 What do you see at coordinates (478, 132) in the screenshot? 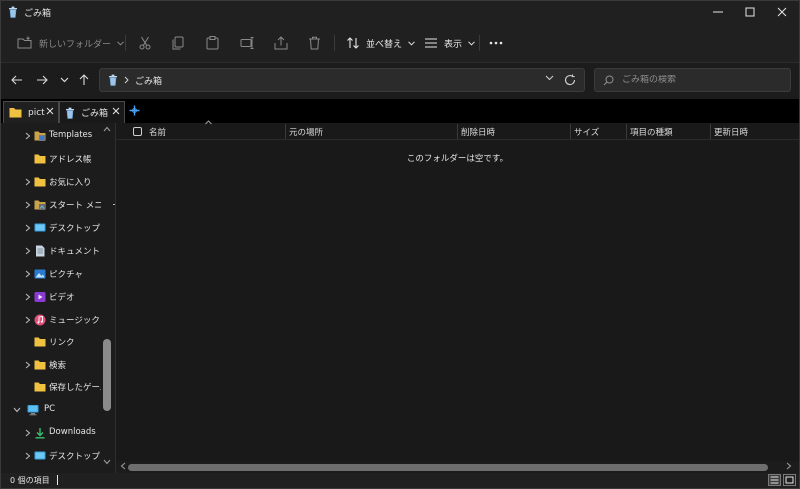
I see `column-date-deleted: 削除日時` at bounding box center [478, 132].